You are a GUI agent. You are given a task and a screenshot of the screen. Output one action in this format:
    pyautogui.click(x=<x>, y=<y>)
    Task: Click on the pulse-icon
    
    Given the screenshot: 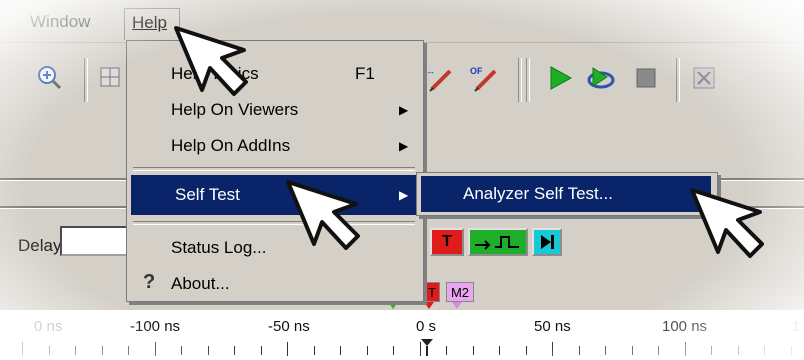 What is the action you would take?
    pyautogui.click(x=497, y=243)
    